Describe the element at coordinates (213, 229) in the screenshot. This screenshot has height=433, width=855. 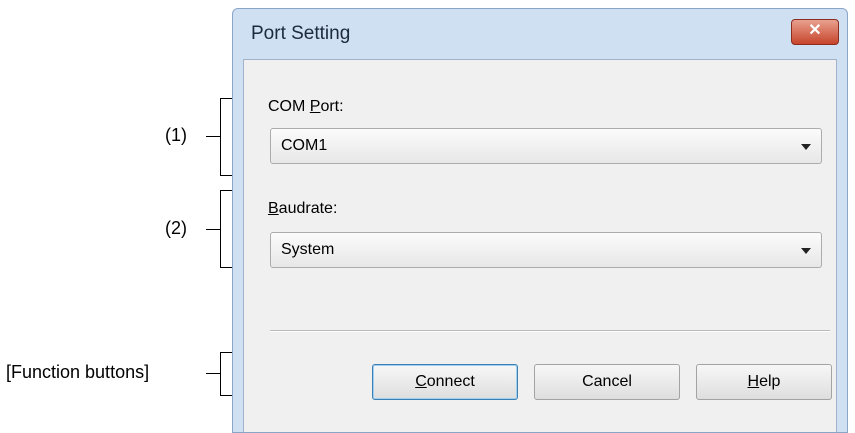
I see `annotation-baudrate-tick` at that location.